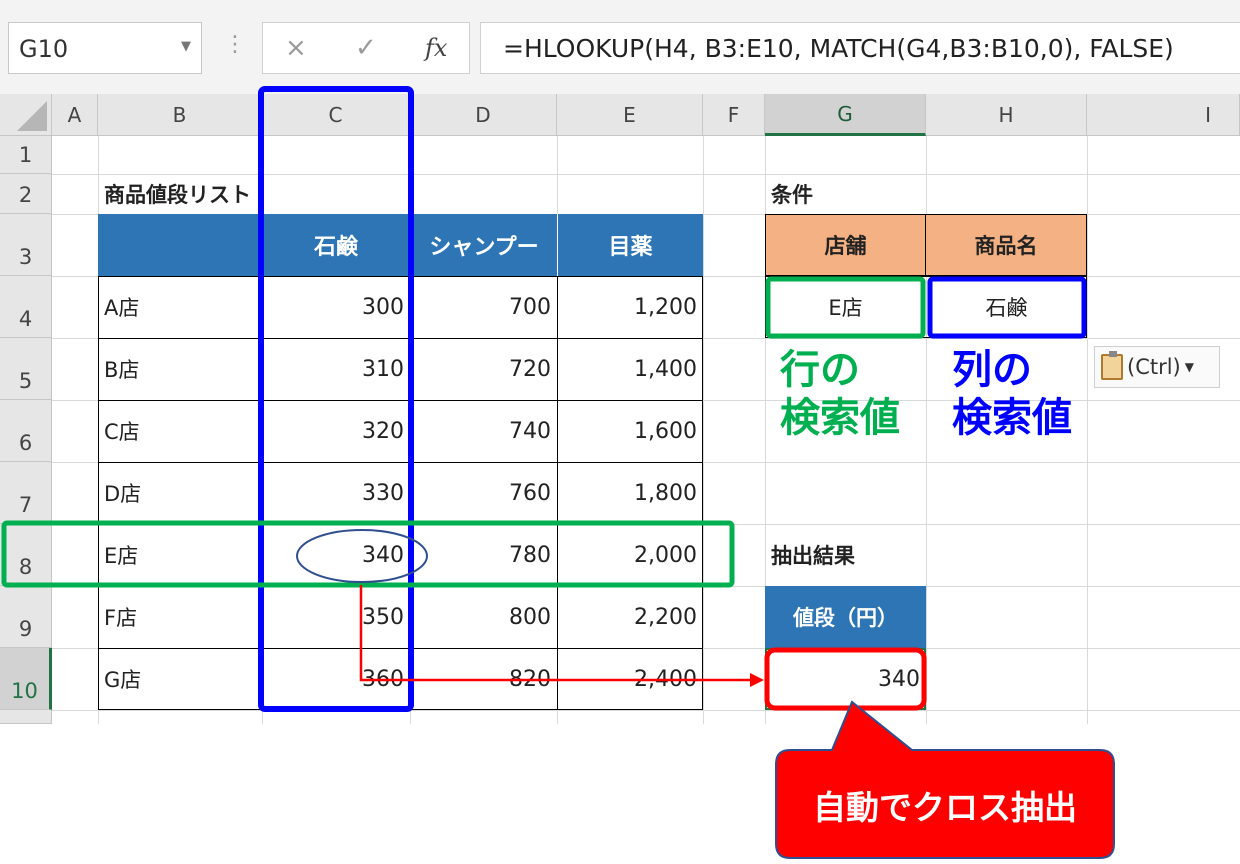 The width and height of the screenshot is (1240, 864). I want to click on intersection-ellipse, so click(362, 556).